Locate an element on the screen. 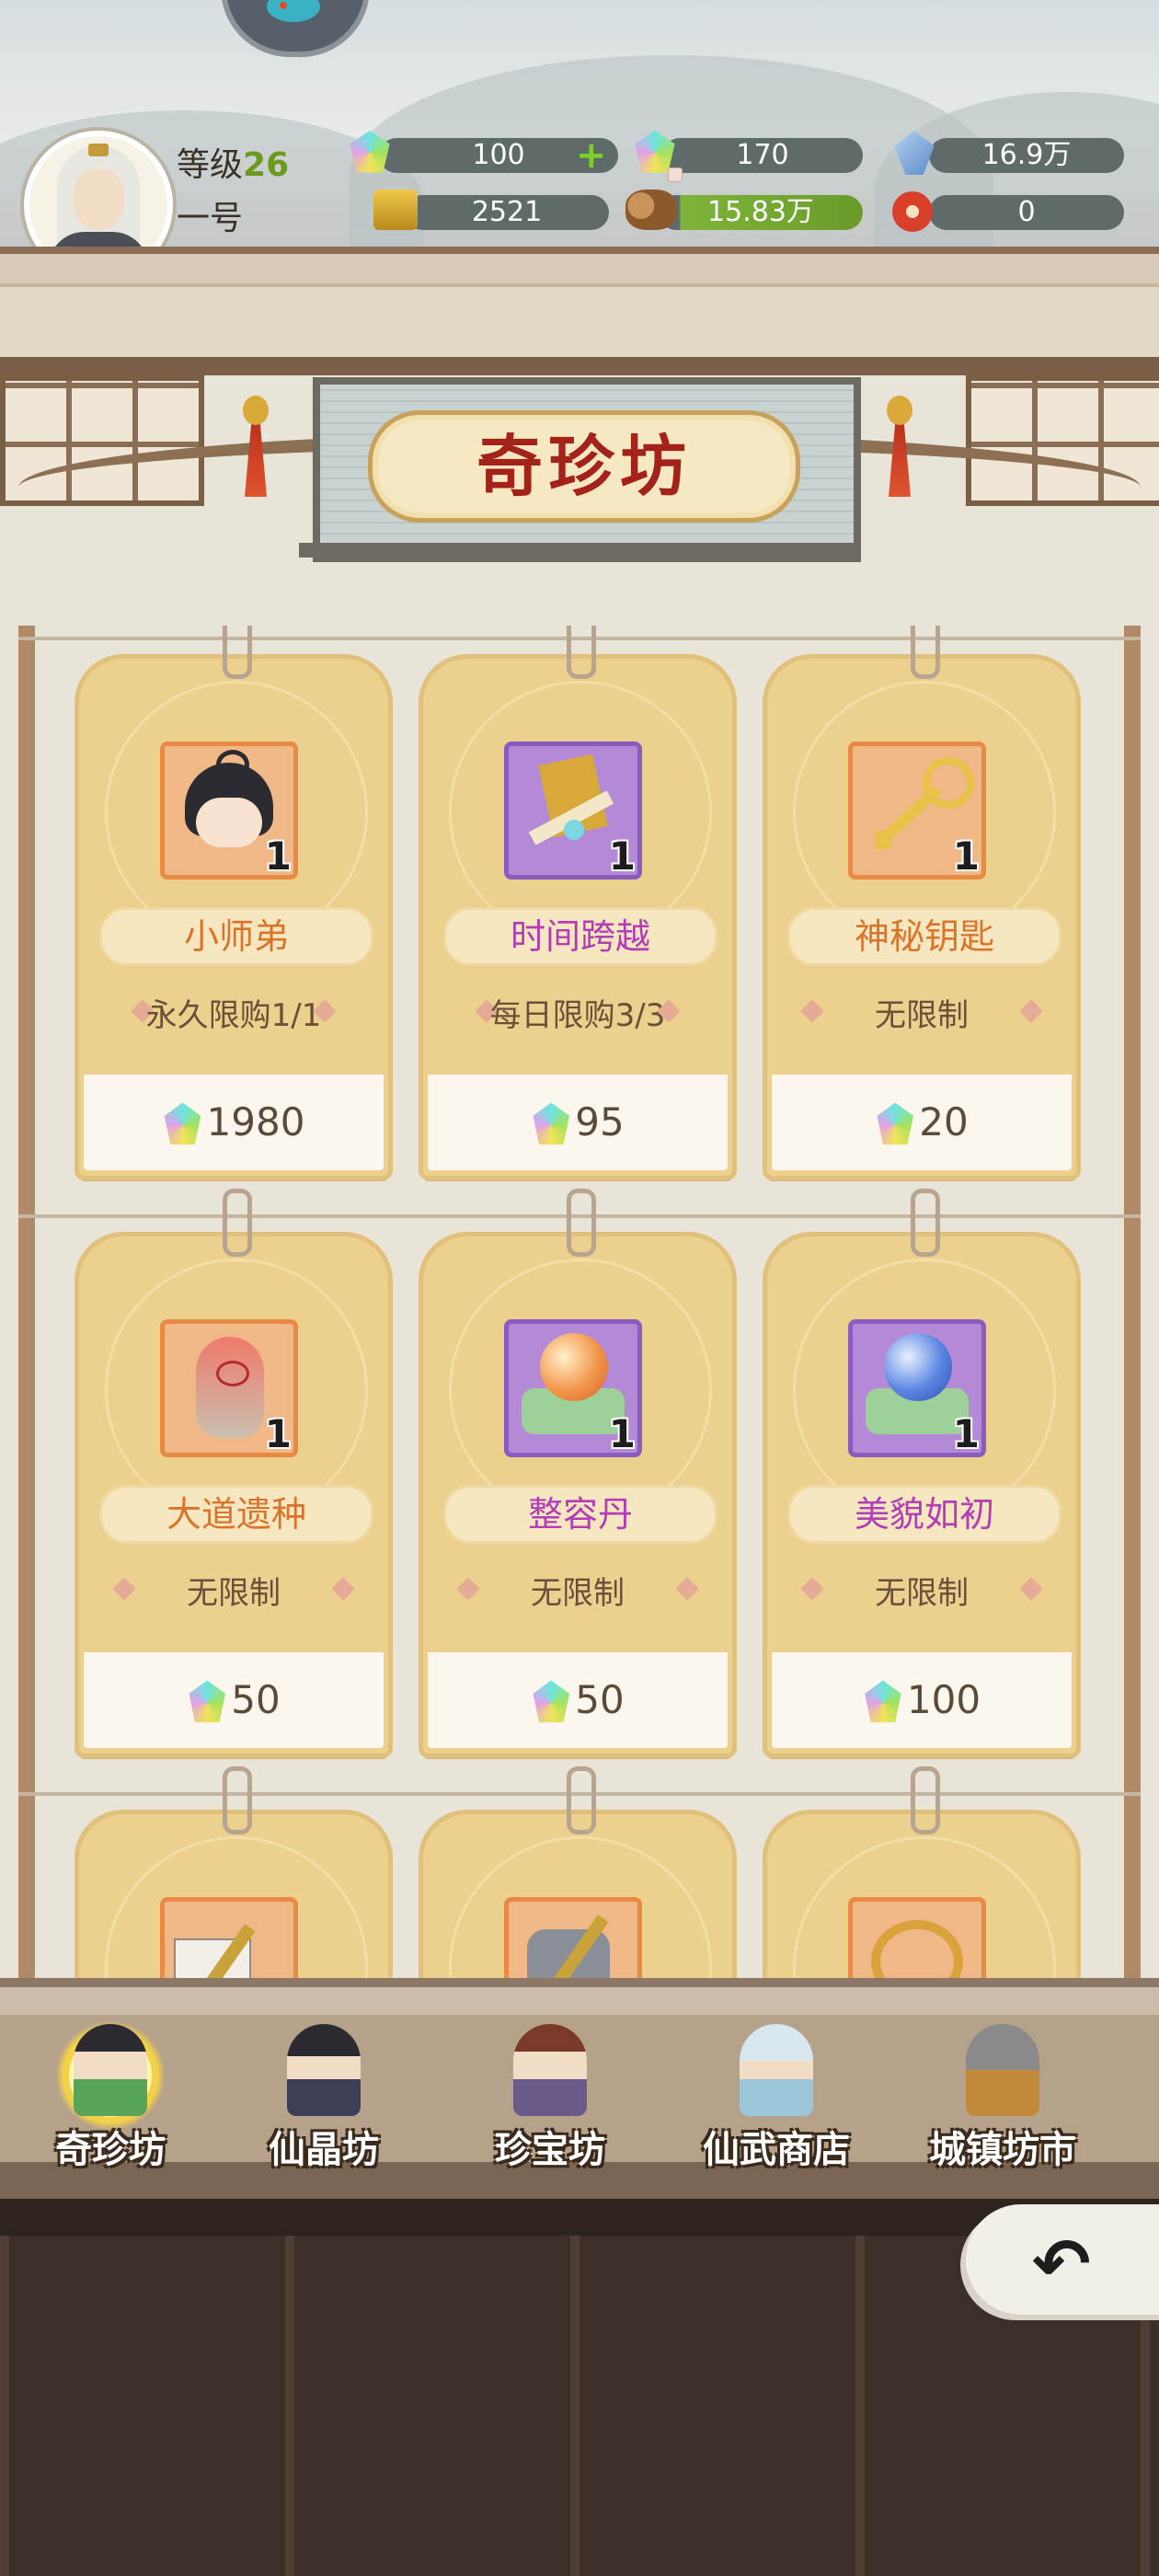 The height and width of the screenshot is (2576, 1159). purchase-limit: 每日限购3/3 is located at coordinates (577, 1016).